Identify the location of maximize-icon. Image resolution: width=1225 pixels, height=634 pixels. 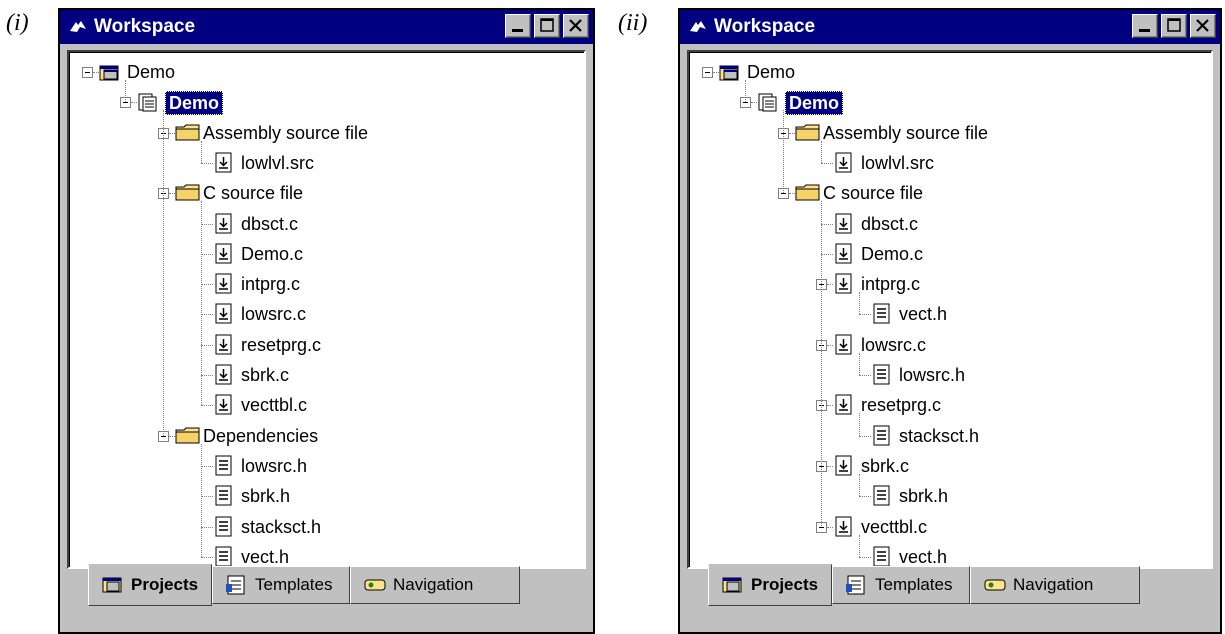
(1174, 25).